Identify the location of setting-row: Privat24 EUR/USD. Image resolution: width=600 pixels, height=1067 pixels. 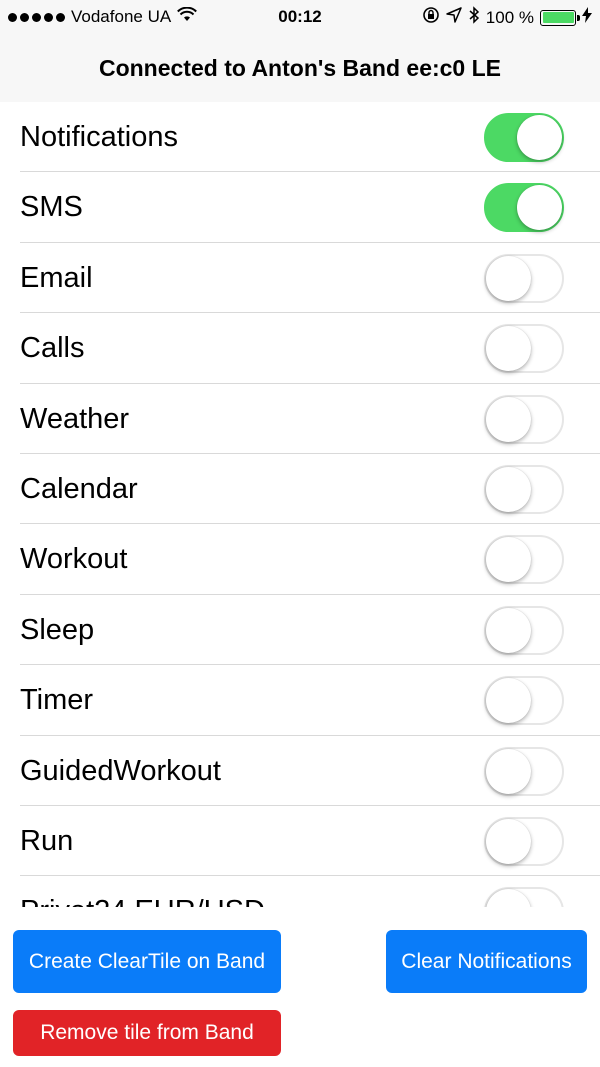
(300, 891).